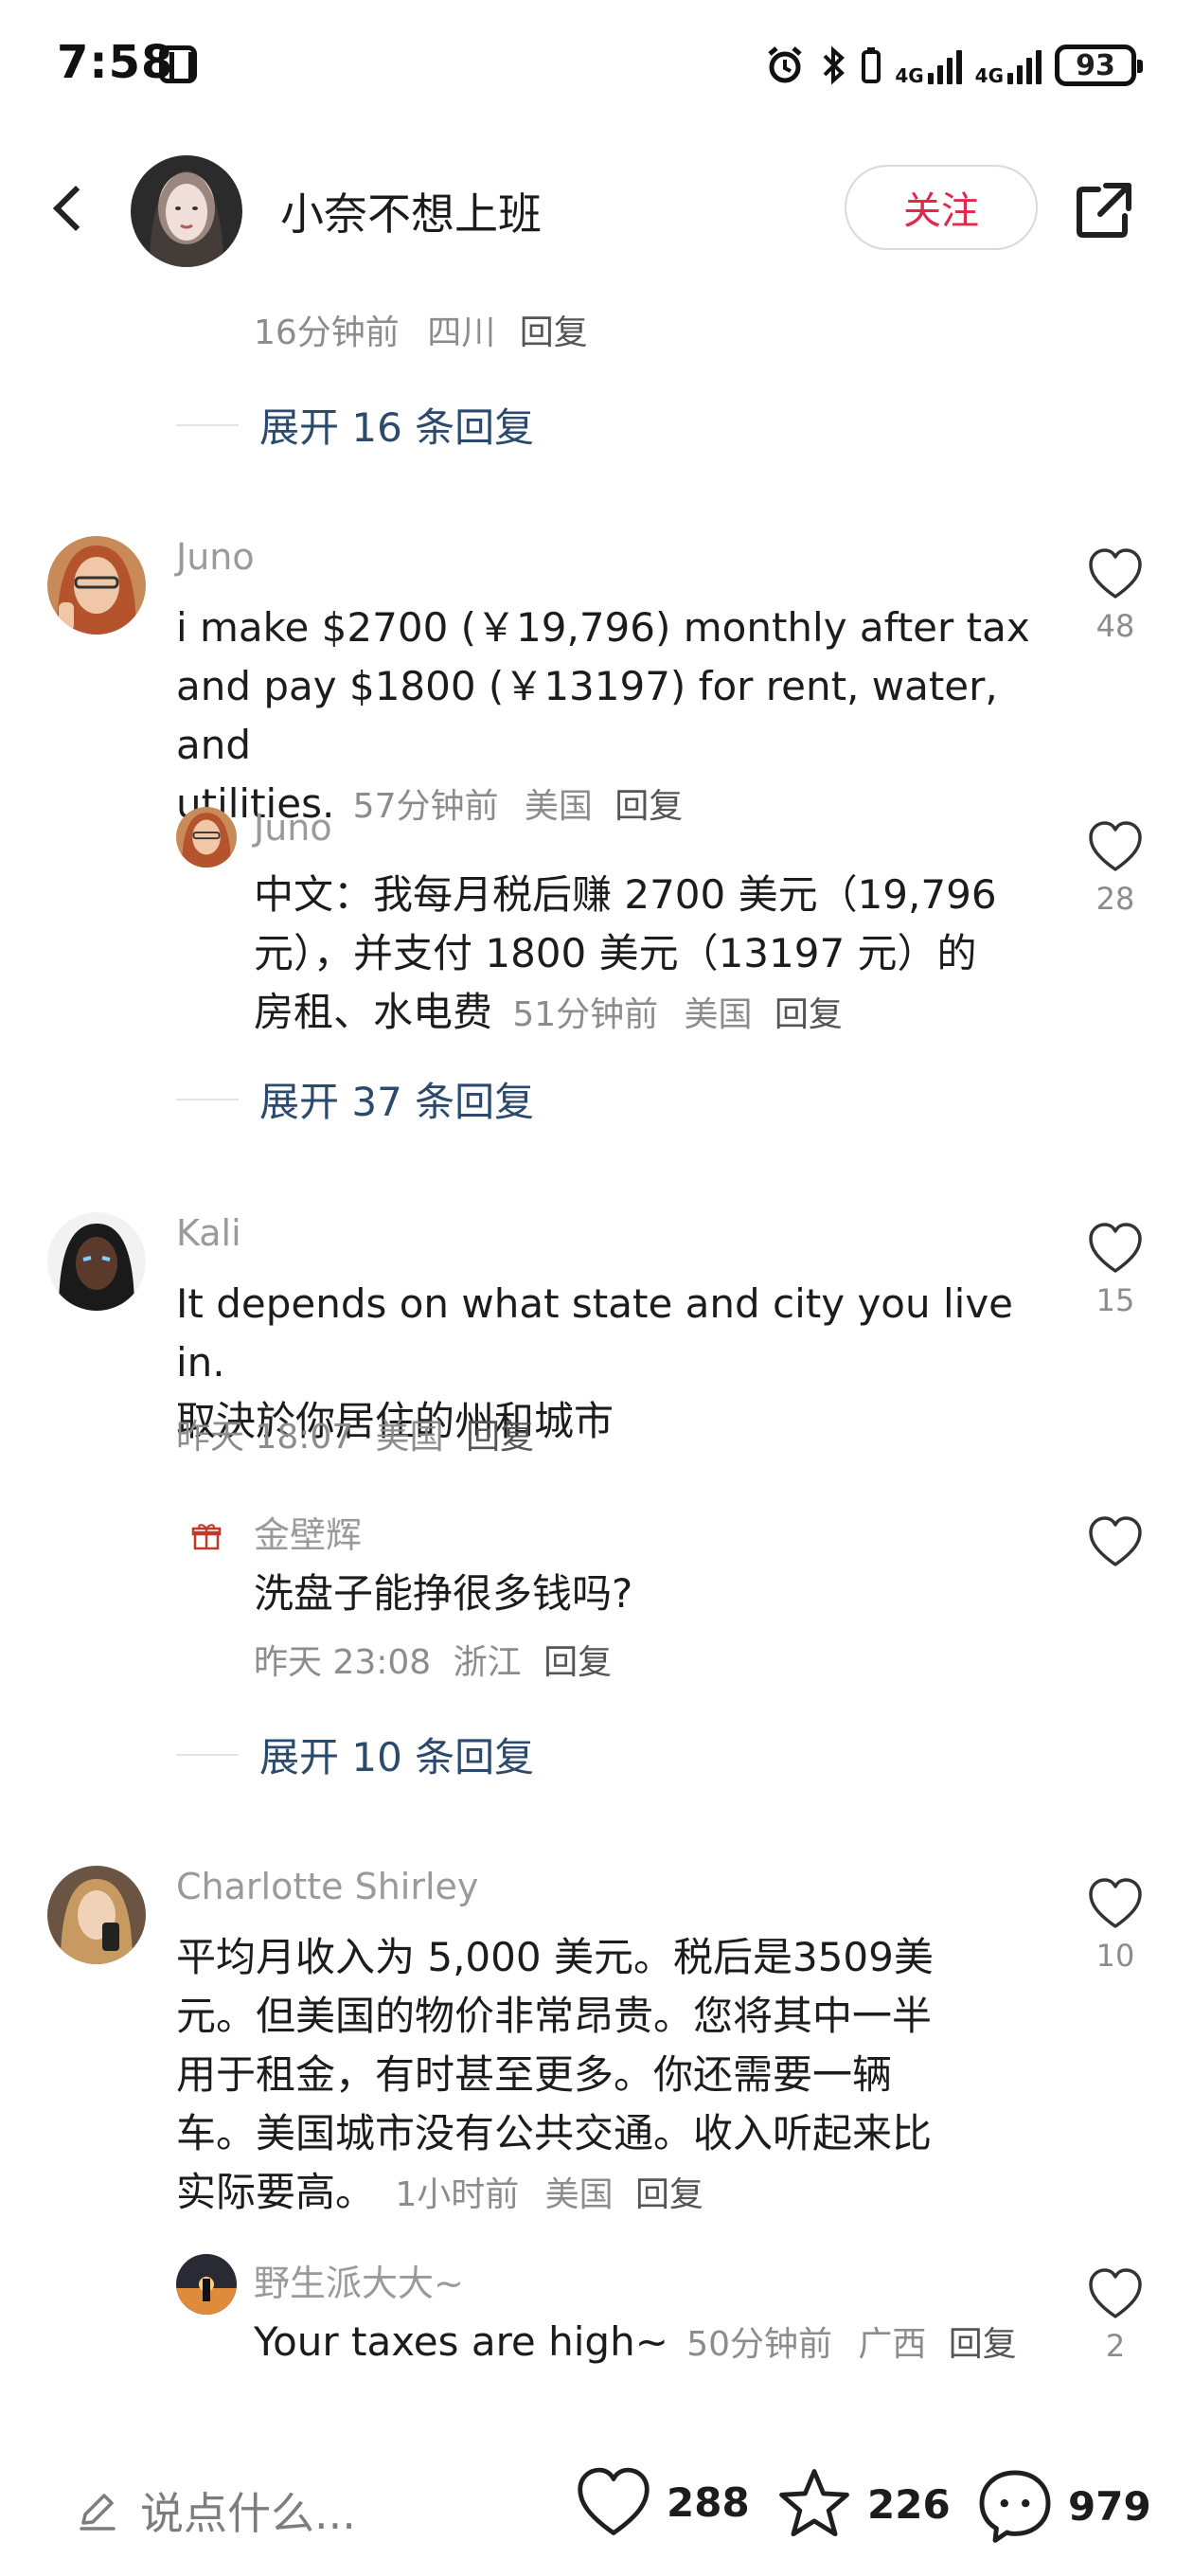 This screenshot has height=2576, width=1193. I want to click on reply-text-line: 房租、水电费, so click(373, 1012).